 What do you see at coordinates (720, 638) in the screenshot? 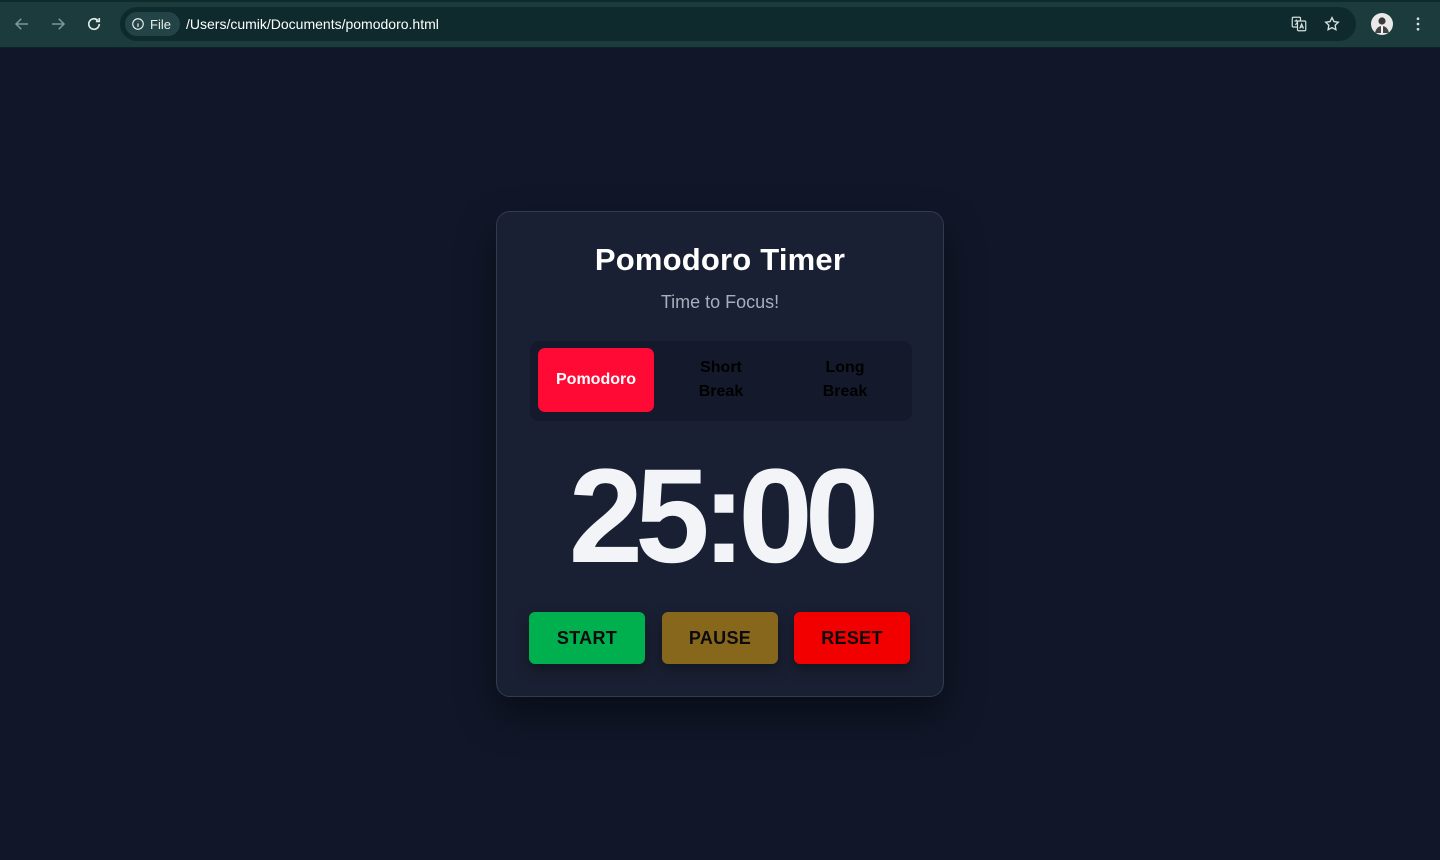
I see `pause-button: PAUSE` at bounding box center [720, 638].